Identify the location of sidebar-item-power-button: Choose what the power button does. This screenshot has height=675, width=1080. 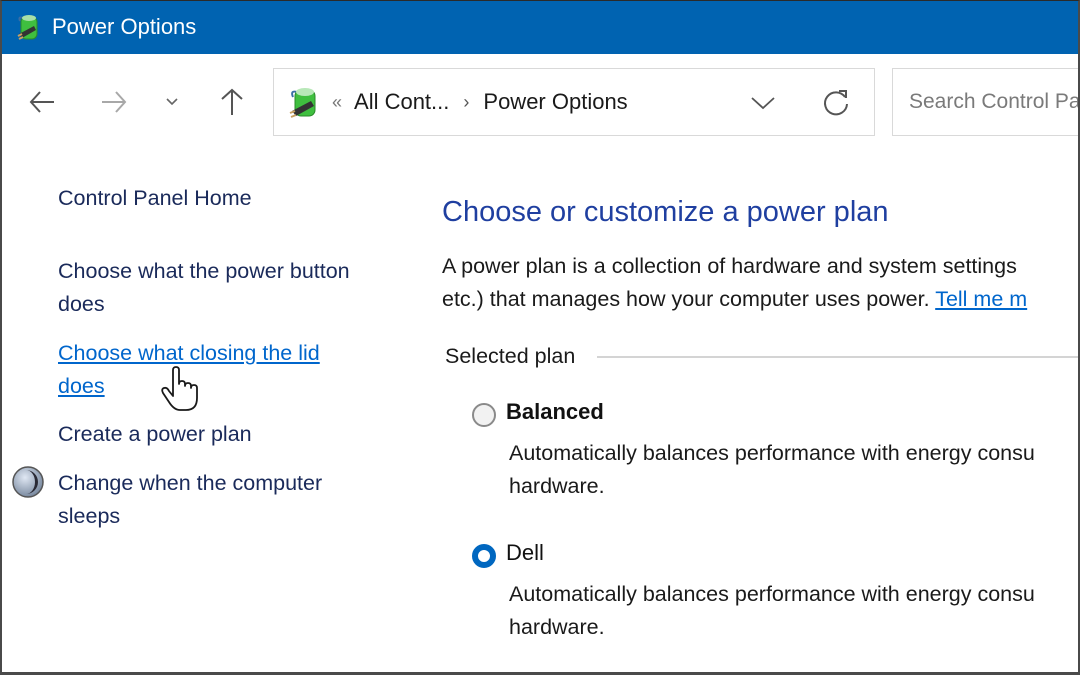
(225, 288).